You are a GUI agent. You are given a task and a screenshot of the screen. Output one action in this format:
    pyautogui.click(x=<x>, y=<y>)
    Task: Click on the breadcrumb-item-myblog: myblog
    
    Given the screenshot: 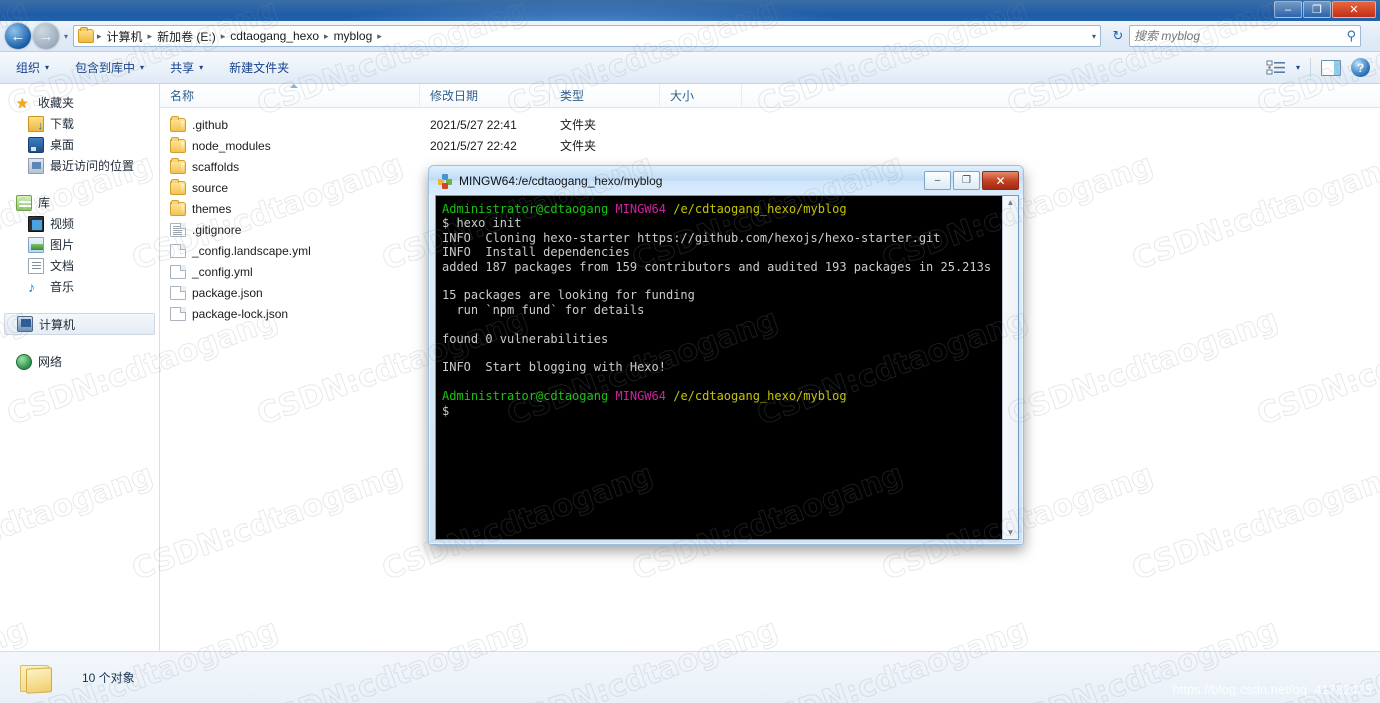 What is the action you would take?
    pyautogui.click(x=353, y=36)
    